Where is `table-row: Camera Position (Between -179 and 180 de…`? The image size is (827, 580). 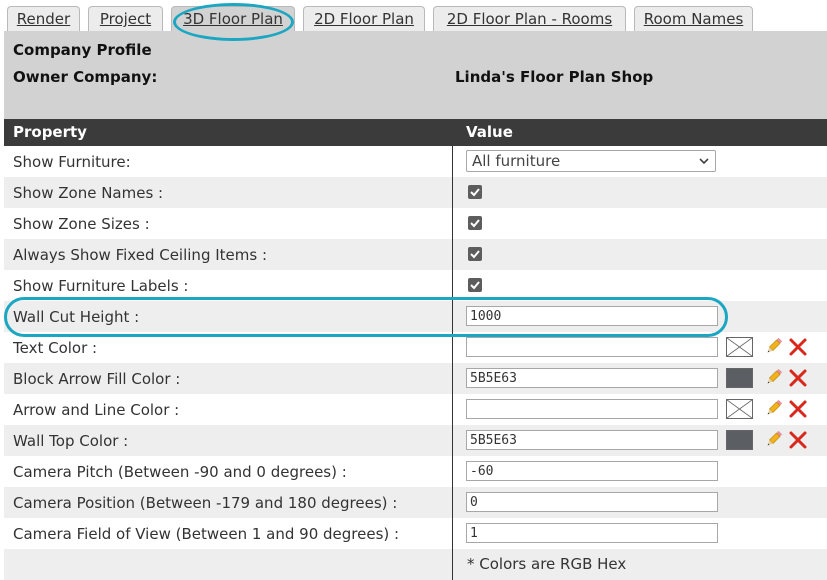
table-row: Camera Position (Between -179 and 180 de… is located at coordinates (415, 502).